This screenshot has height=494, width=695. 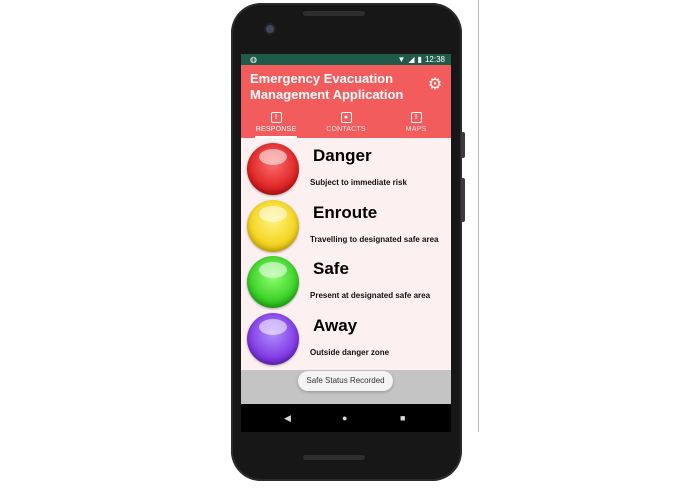 What do you see at coordinates (346, 282) in the screenshot?
I see `status-safe: Safe Present at designated safe area` at bounding box center [346, 282].